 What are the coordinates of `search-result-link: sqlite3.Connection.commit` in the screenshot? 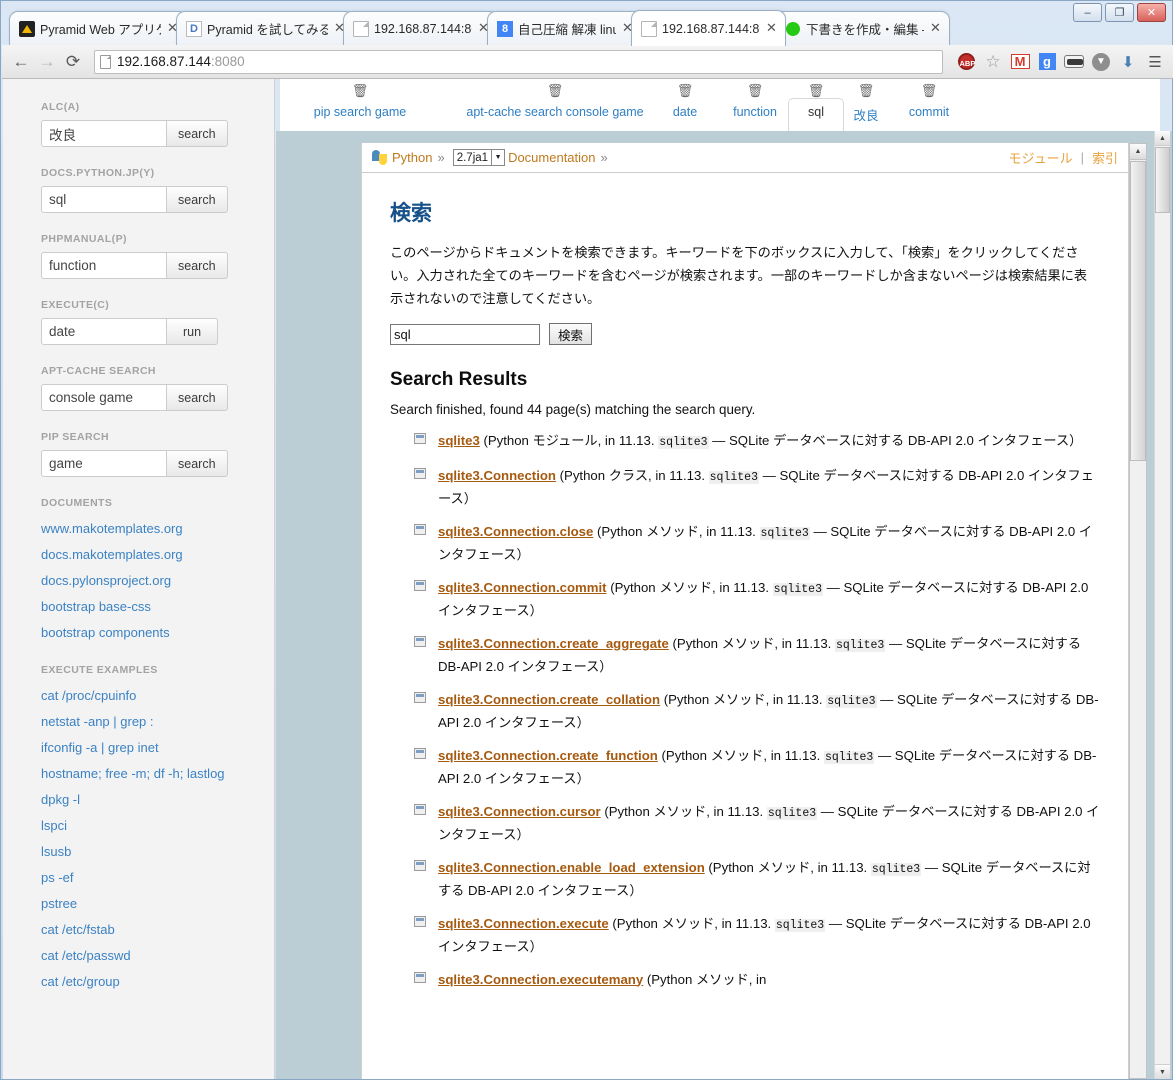 It's located at (522, 587).